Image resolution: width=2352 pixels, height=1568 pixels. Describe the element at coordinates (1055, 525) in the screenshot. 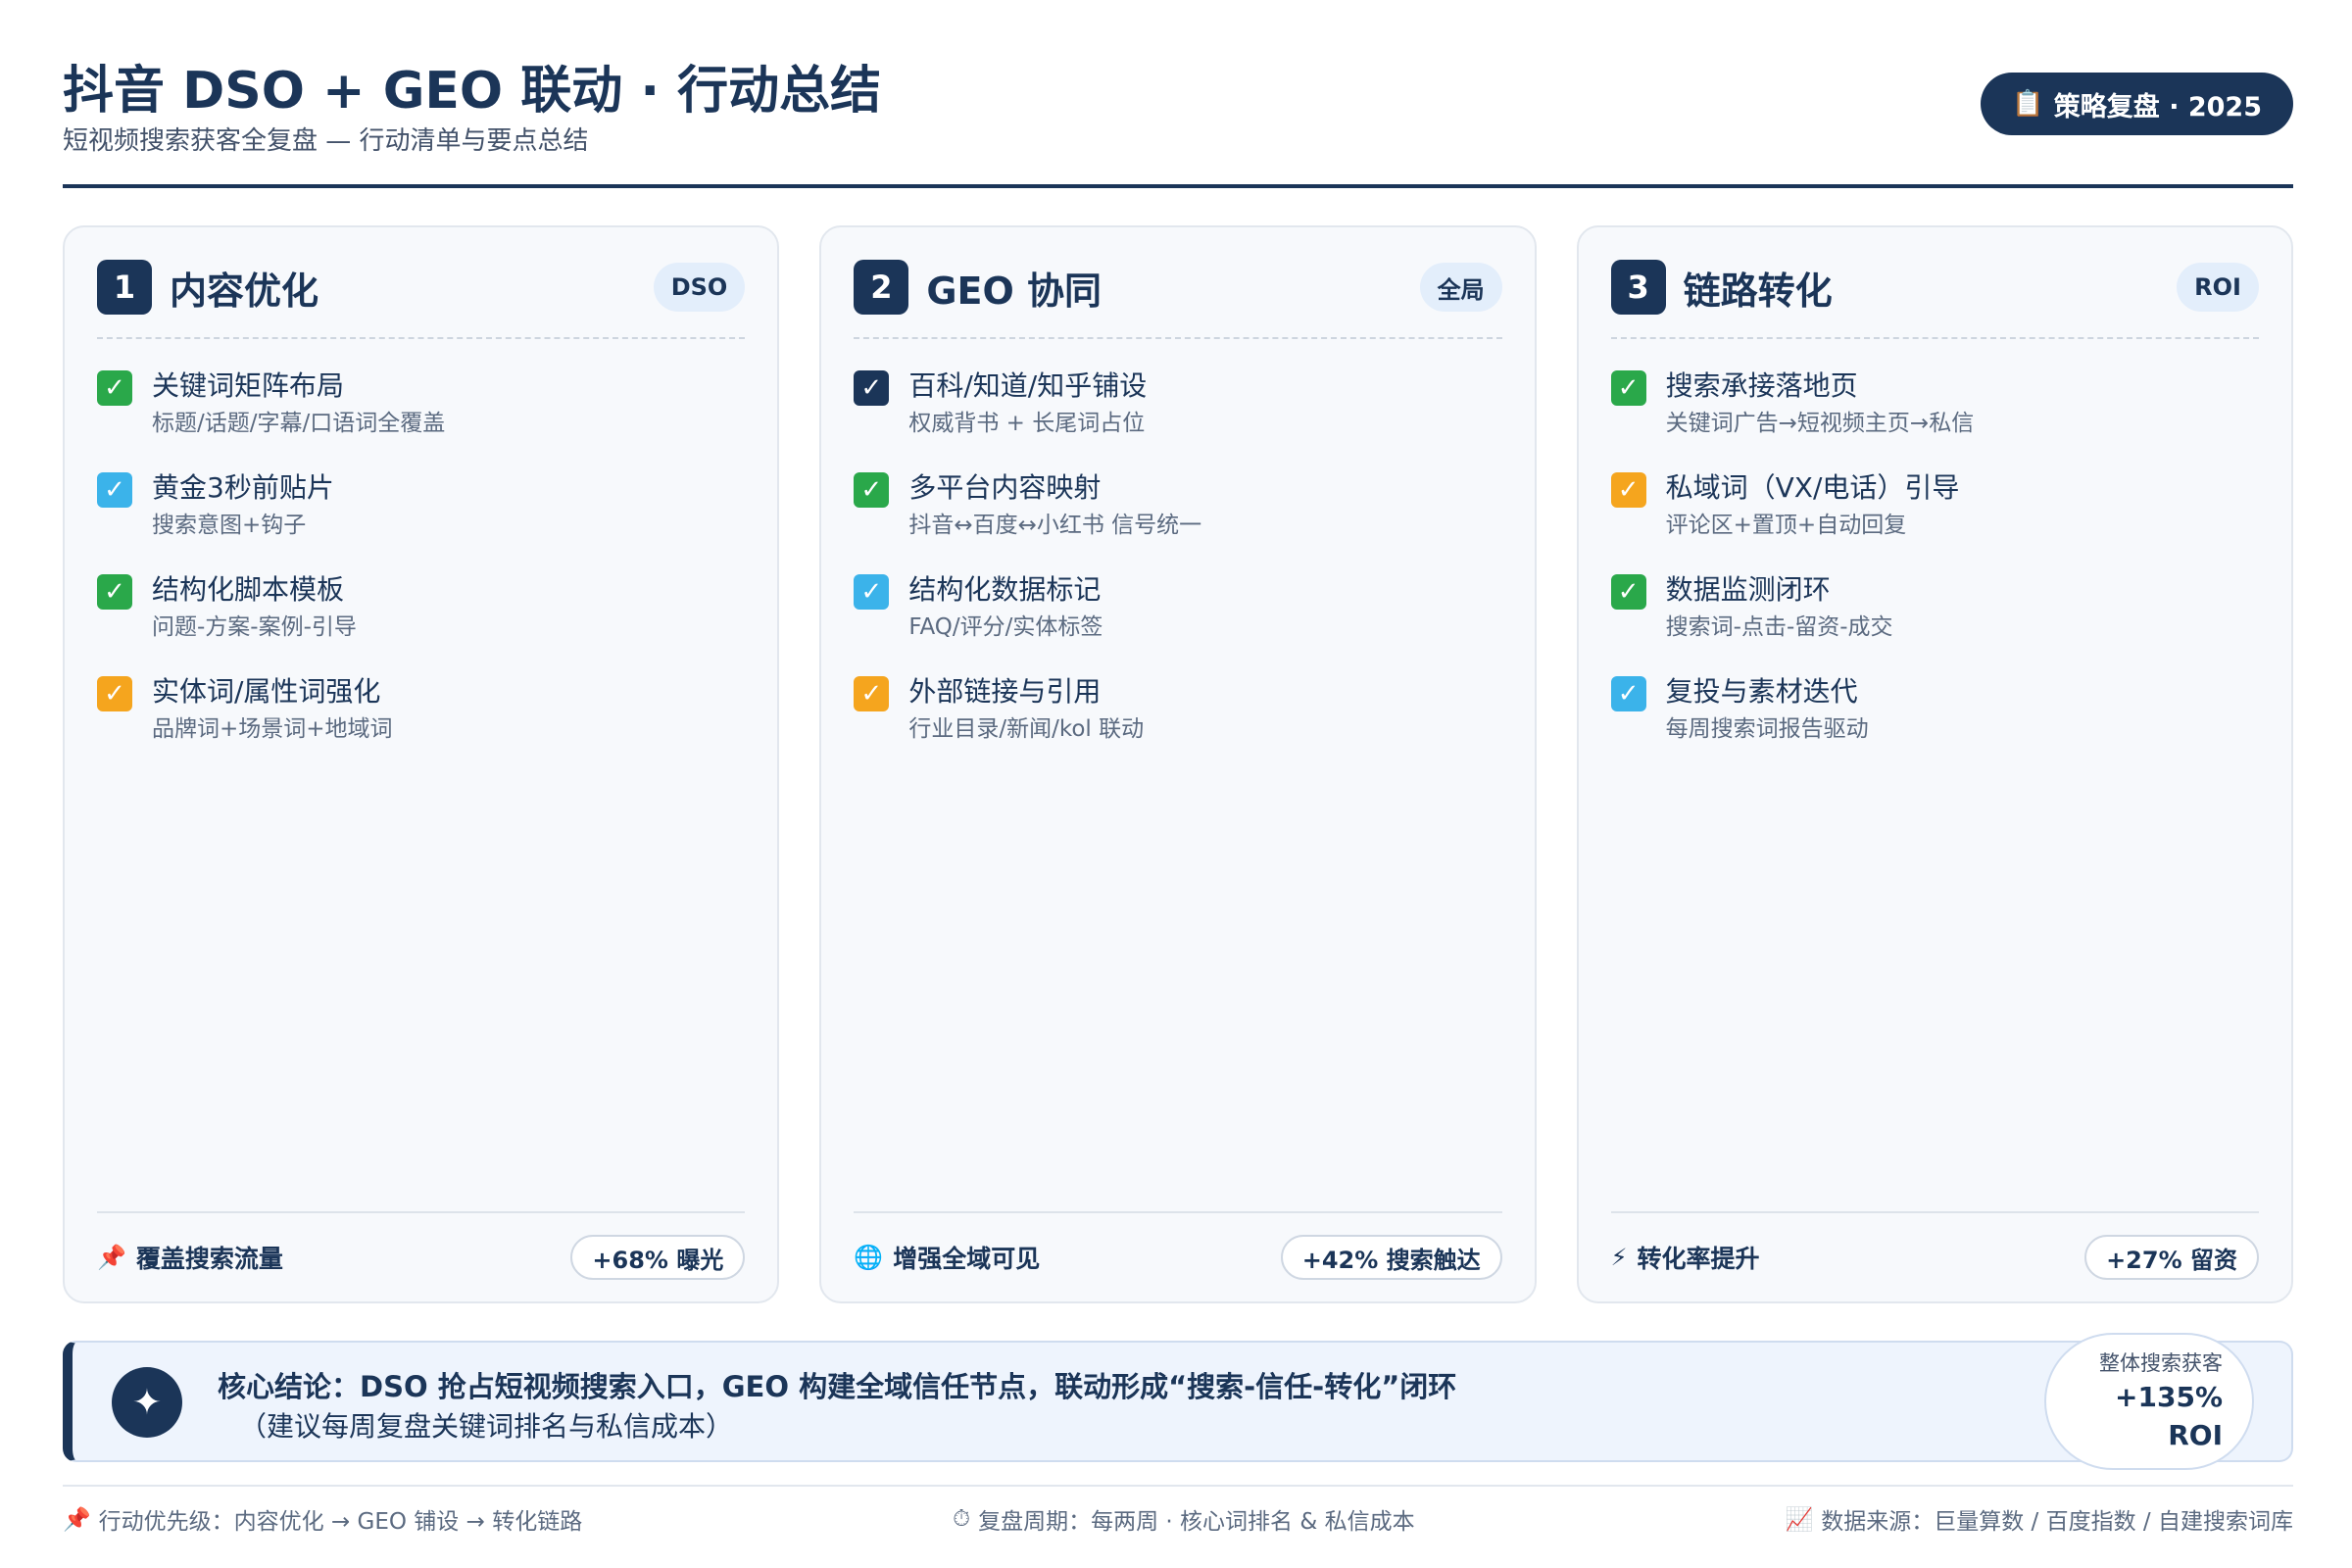

I see `item-subtitle: 抖音↔百度↔小红书 信号统一` at that location.